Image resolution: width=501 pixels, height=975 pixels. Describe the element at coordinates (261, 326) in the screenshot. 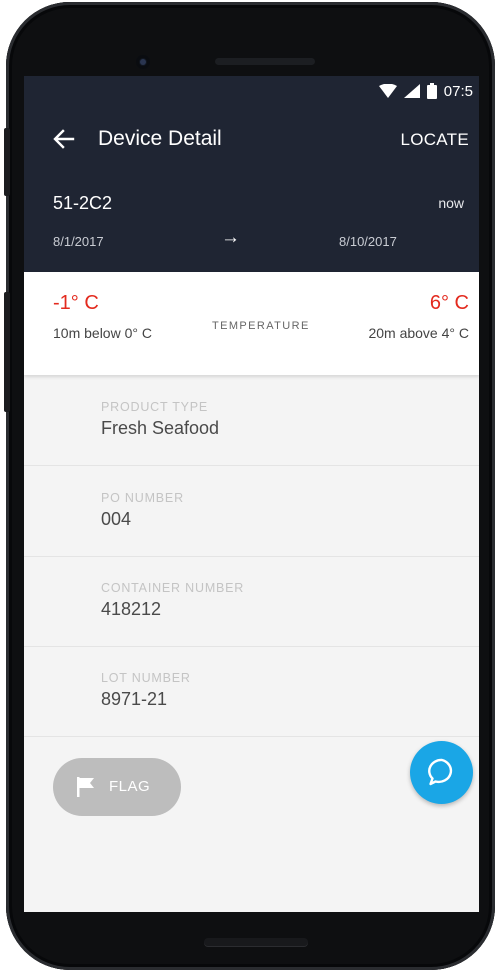

I see `temperature-label: TEMPERATURE` at that location.